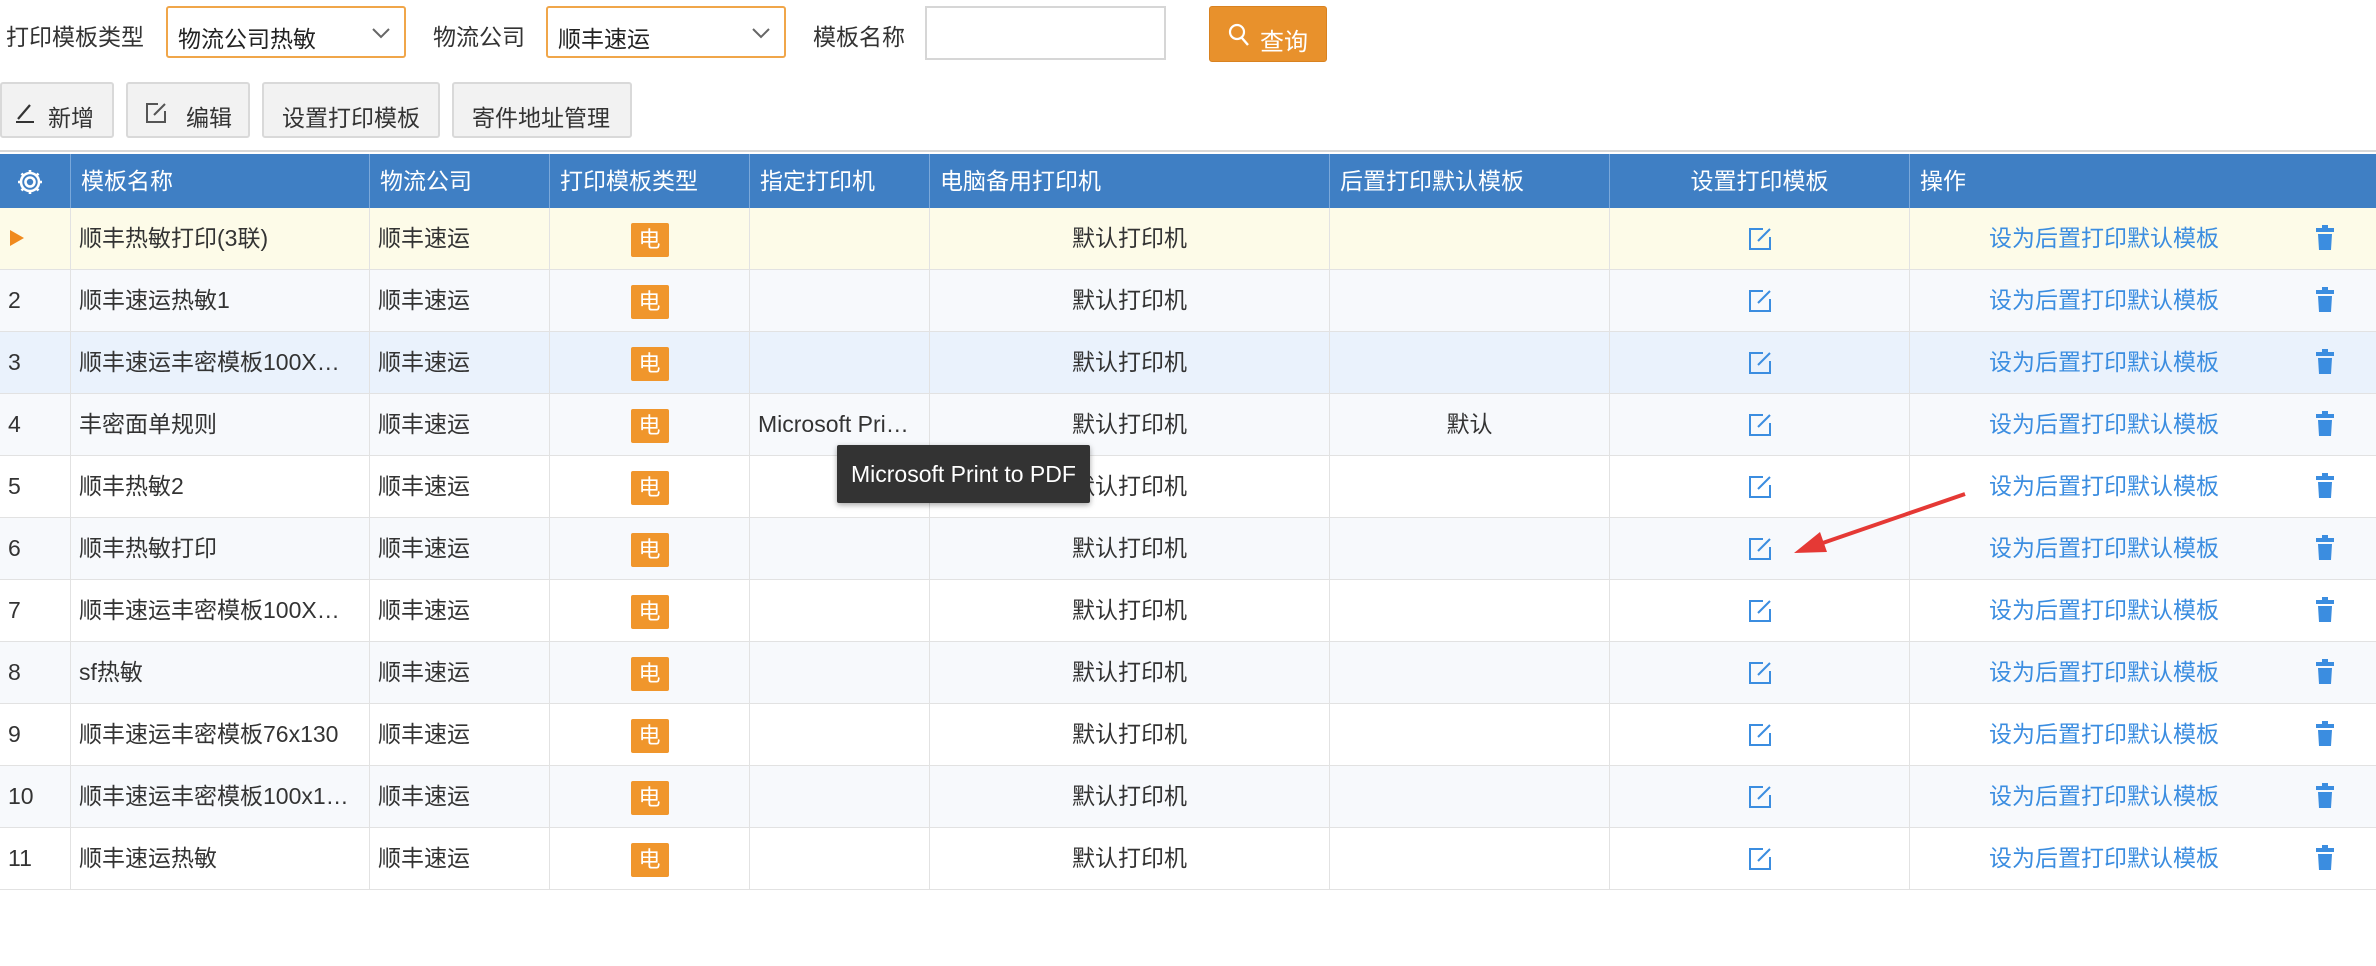 This screenshot has width=2376, height=966. Describe the element at coordinates (650, 181) in the screenshot. I see `header-template-type: 打印模板类型` at that location.